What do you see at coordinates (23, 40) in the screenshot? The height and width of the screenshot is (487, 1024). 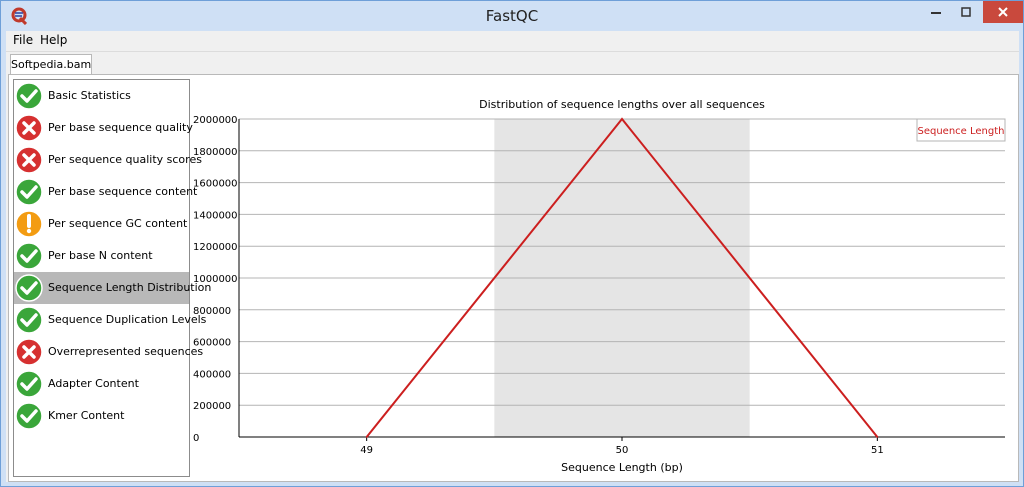 I see `menu-file: File` at bounding box center [23, 40].